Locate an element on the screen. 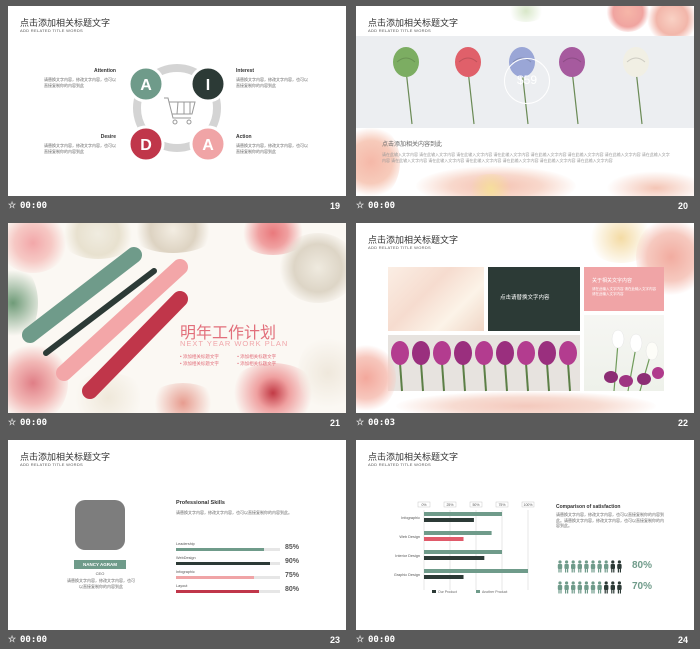  cover-subtitle: NEXT YEAR WORK PLAN is located at coordinates (234, 343).